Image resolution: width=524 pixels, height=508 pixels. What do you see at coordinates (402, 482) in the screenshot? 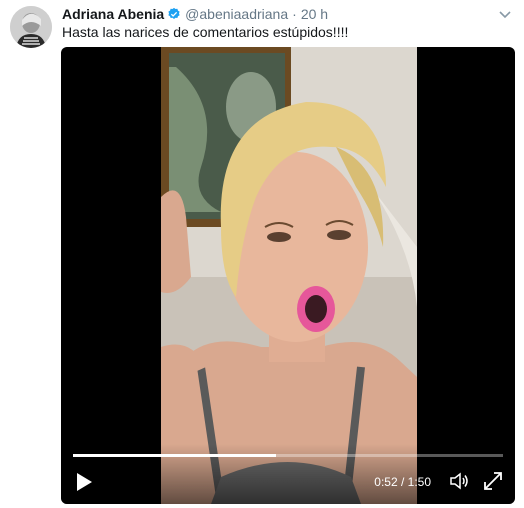
I see `video-time: 0:52 / 1:50` at bounding box center [402, 482].